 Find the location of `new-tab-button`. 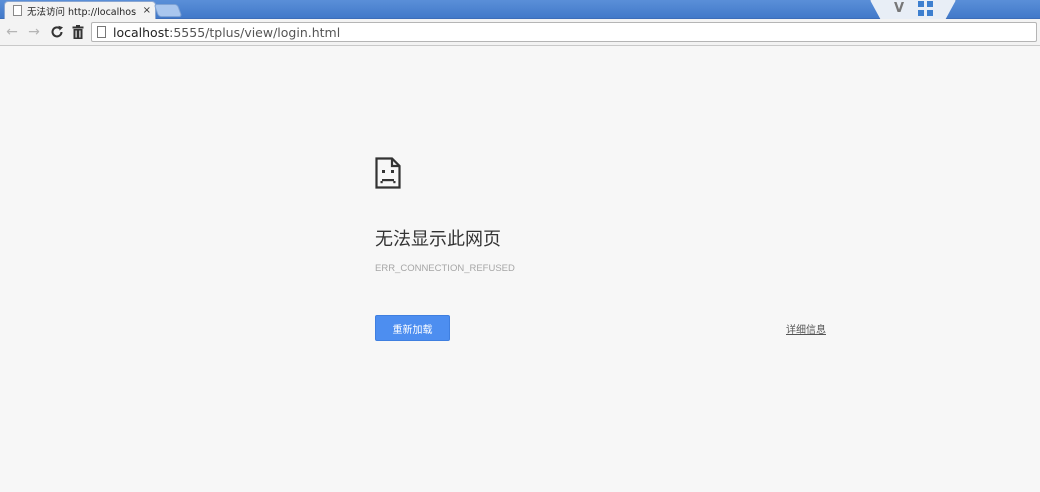

new-tab-button is located at coordinates (168, 10).